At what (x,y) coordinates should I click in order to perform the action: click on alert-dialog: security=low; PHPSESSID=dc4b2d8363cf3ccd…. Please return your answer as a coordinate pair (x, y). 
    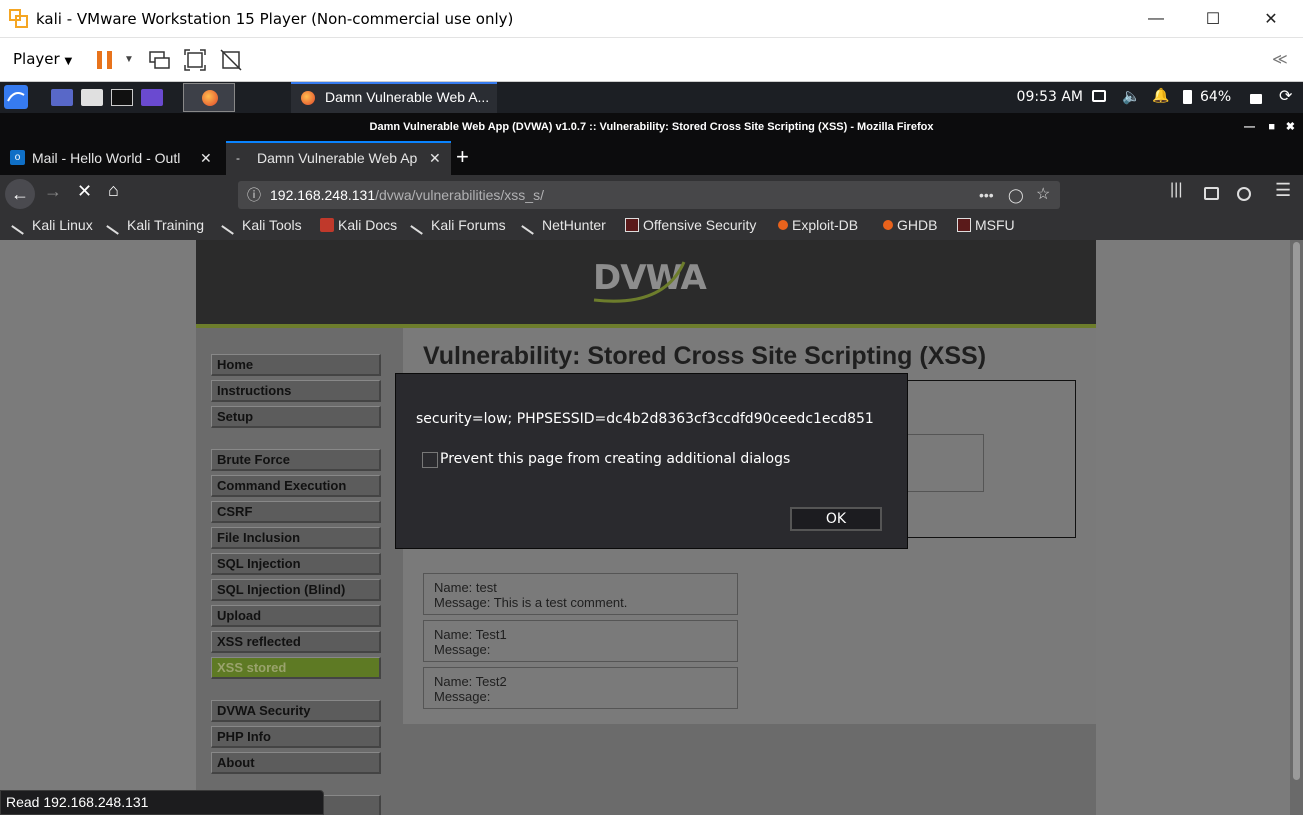
    Looking at the image, I should click on (651, 461).